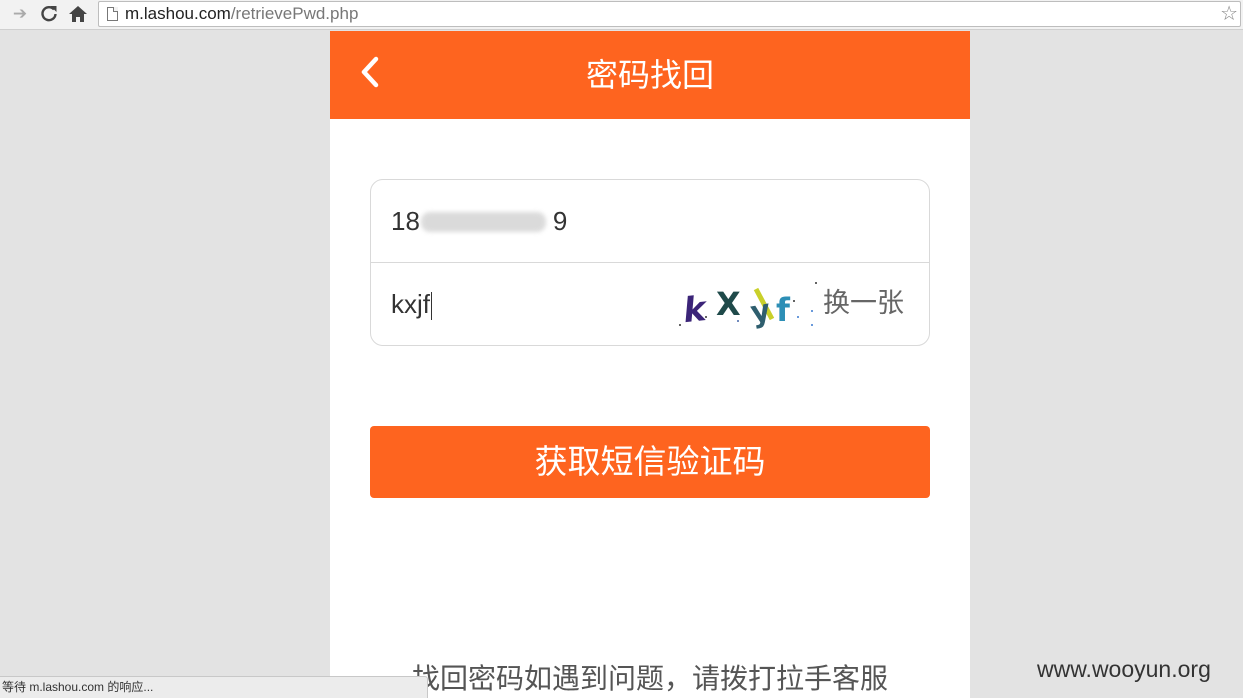  I want to click on page-title: 密码找回, so click(649, 75).